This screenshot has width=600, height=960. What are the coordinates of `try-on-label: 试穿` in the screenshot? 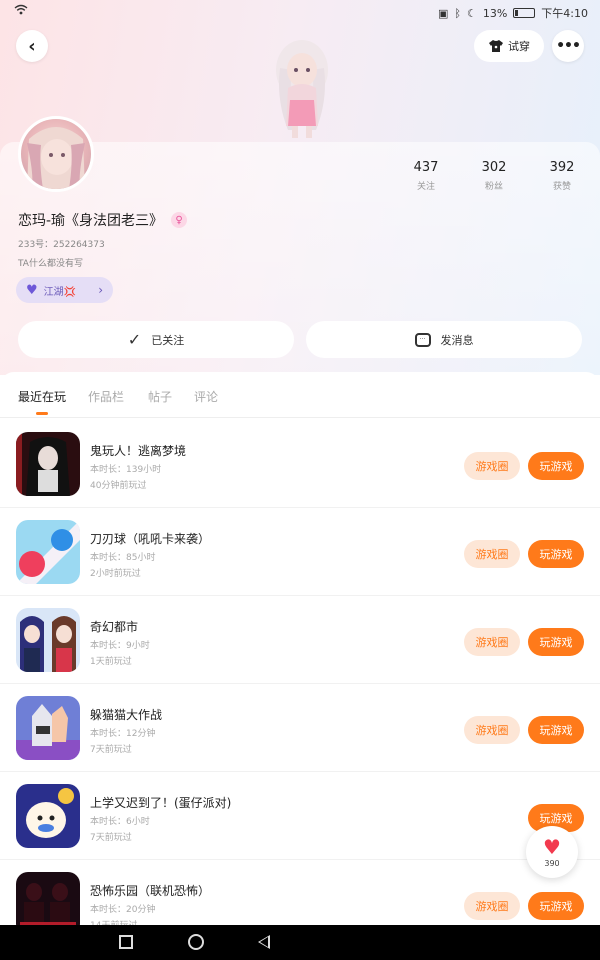 It's located at (519, 46).